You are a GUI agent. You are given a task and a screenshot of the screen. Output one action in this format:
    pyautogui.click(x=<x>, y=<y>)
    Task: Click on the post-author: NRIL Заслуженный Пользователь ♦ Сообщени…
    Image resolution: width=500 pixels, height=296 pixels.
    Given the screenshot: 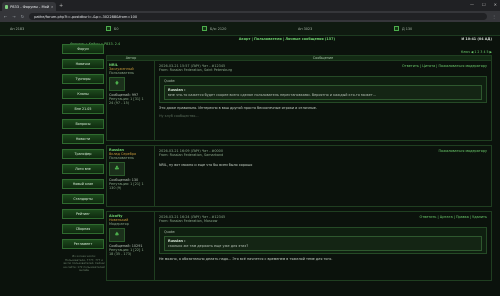 What is the action you would take?
    pyautogui.click(x=131, y=100)
    